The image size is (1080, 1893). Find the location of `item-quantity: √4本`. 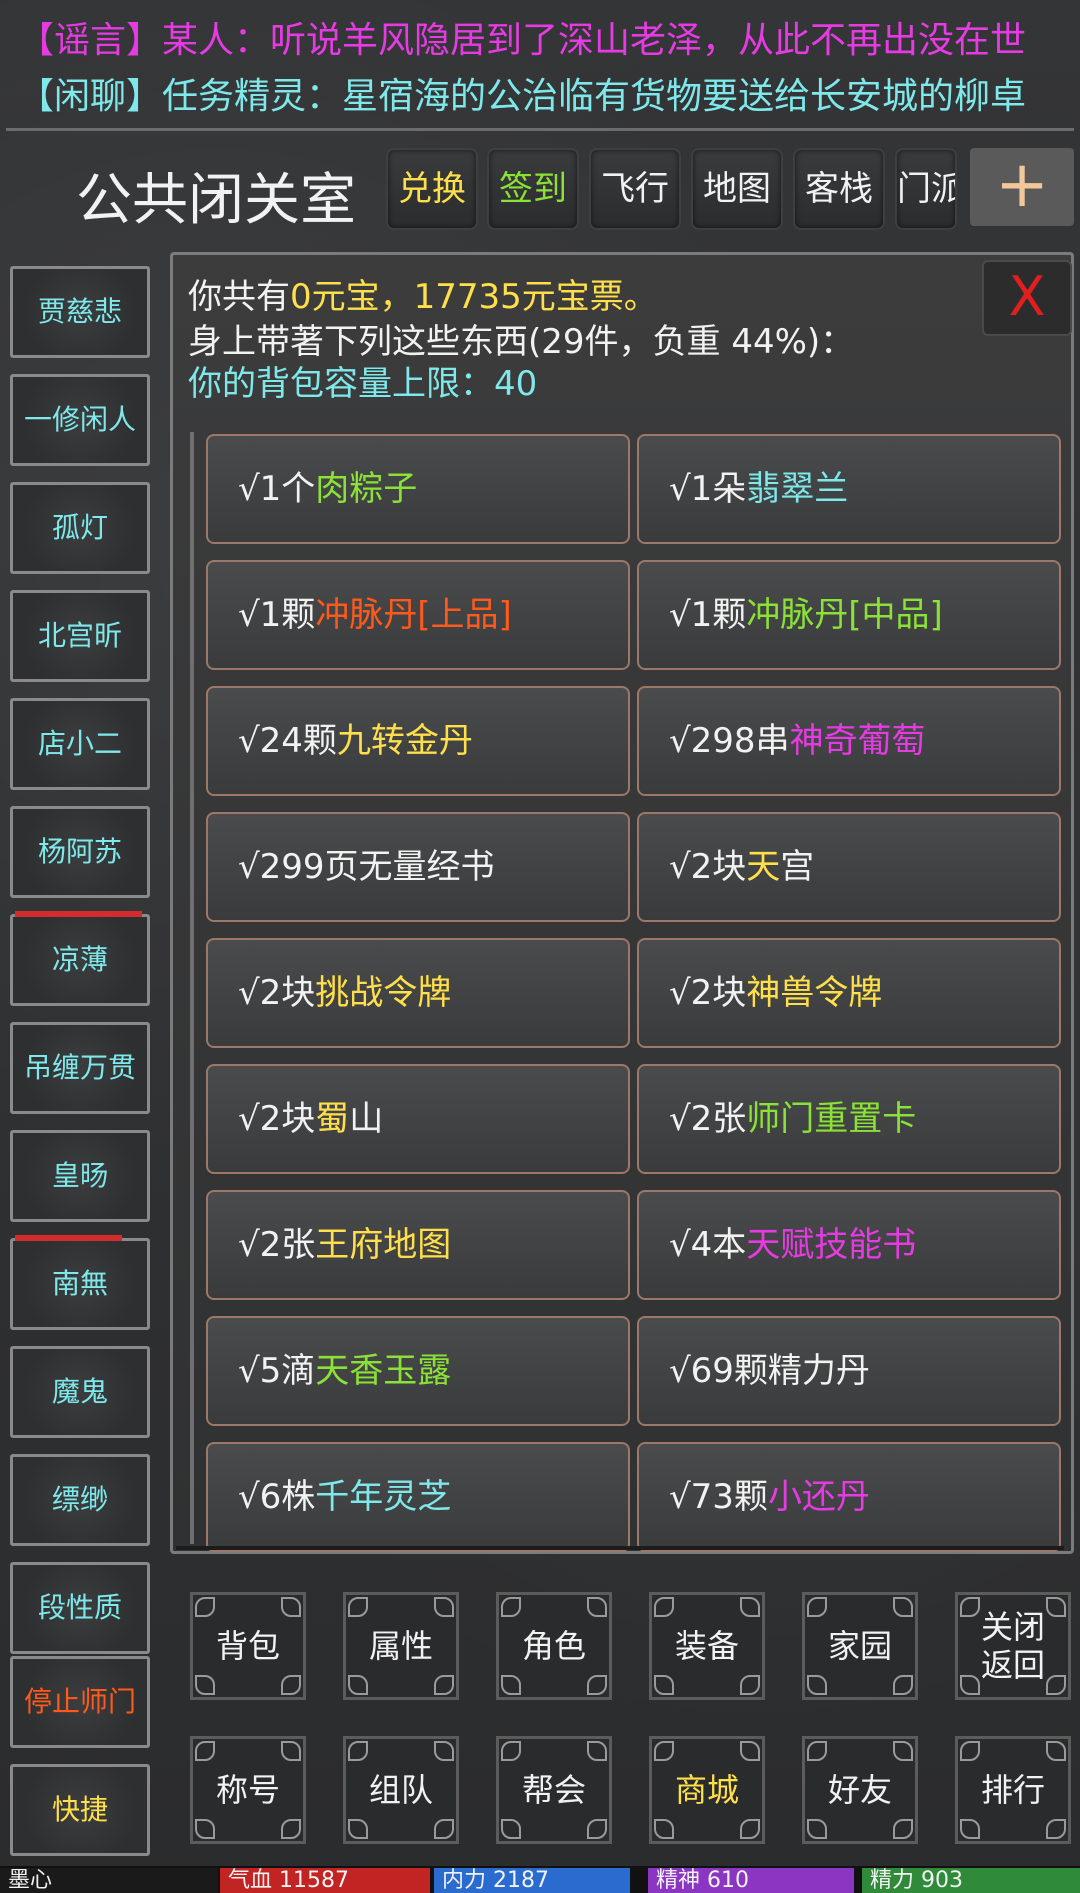

item-quantity: √4本 is located at coordinates (708, 1245).